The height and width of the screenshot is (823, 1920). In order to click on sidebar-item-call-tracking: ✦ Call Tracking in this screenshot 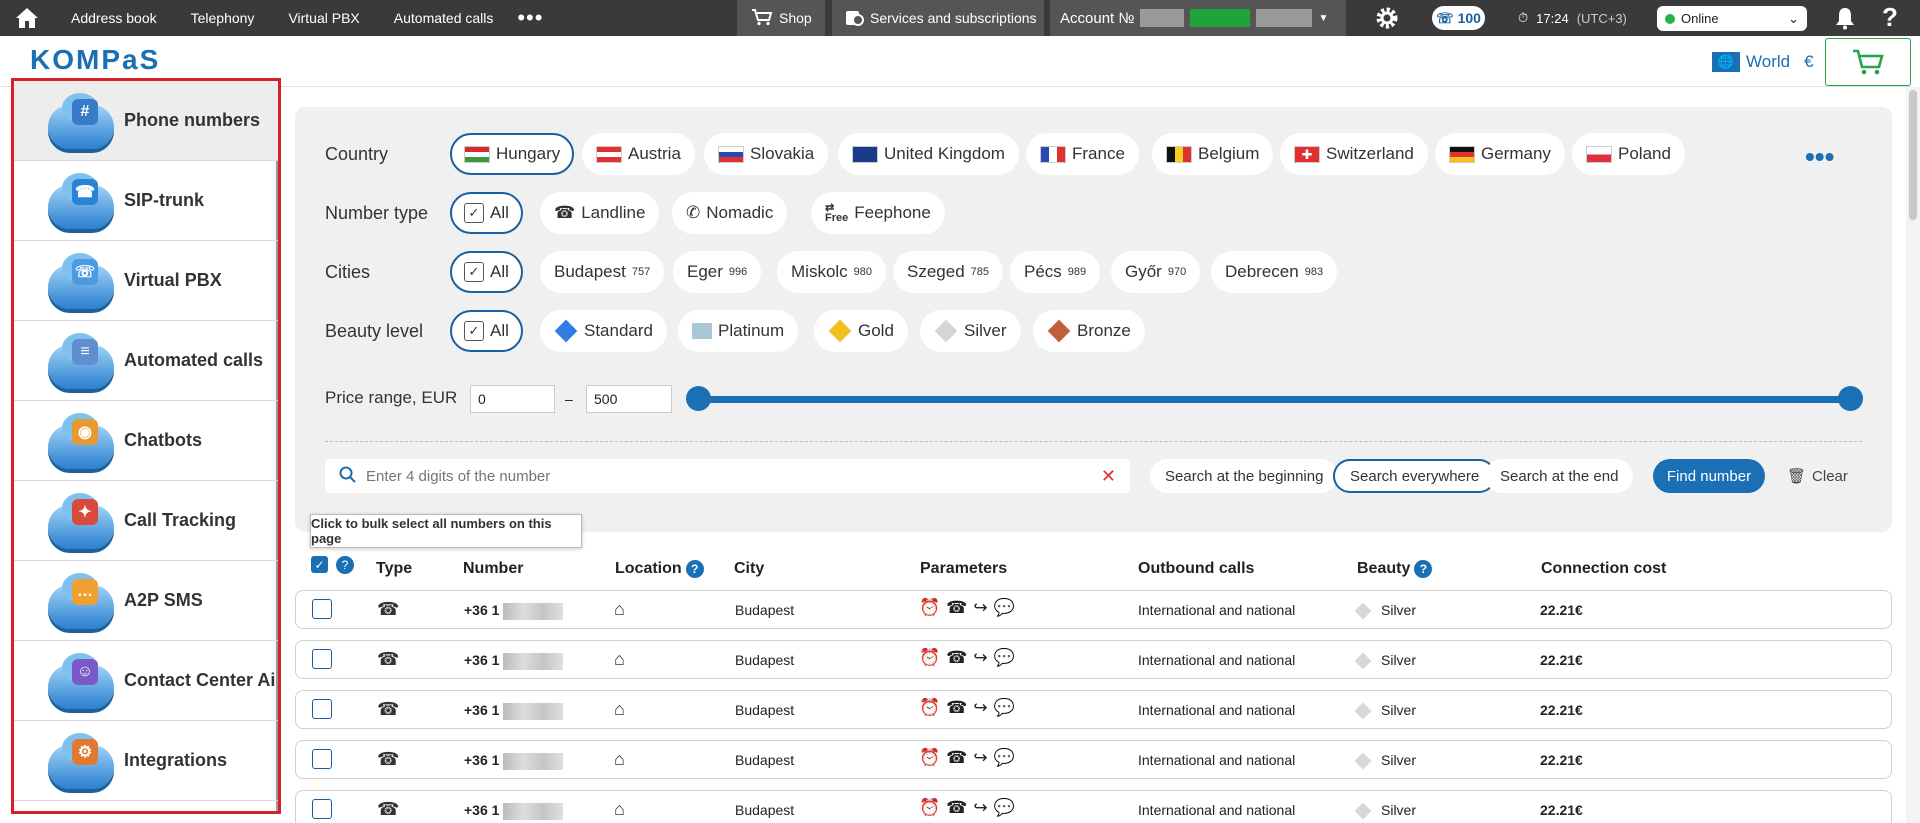, I will do `click(146, 521)`.